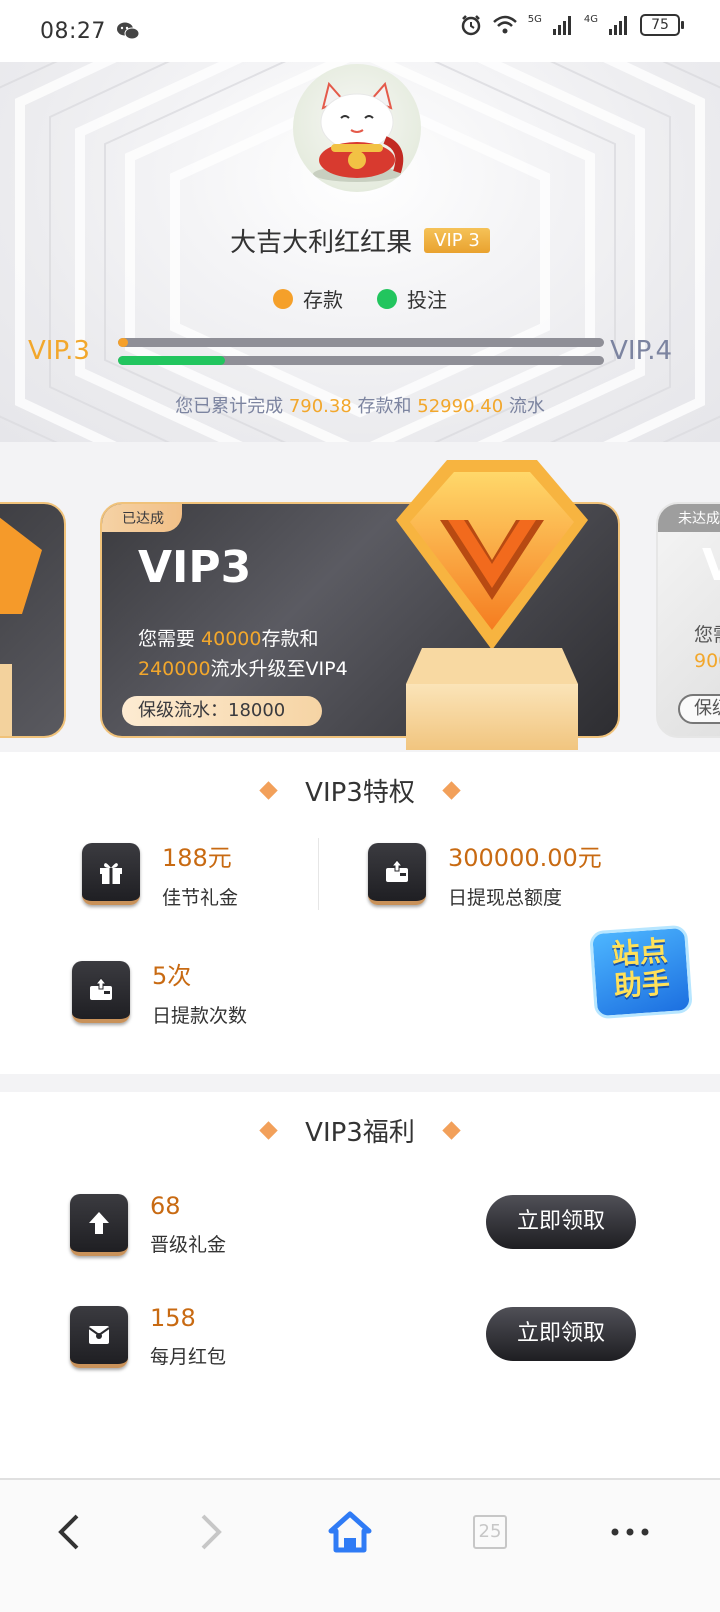 Image resolution: width=720 pixels, height=1612 pixels. Describe the element at coordinates (99, 1336) in the screenshot. I see `envelope-icon` at that location.